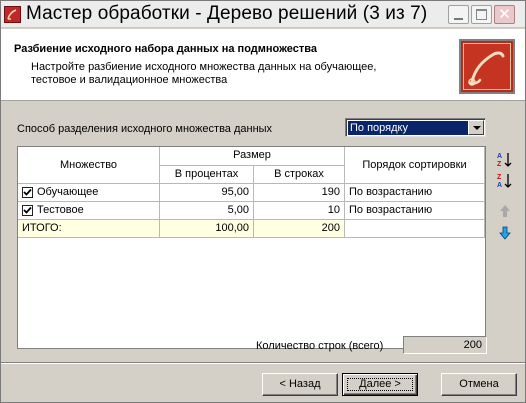 The height and width of the screenshot is (403, 526). I want to click on wizard-logo, so click(487, 66).